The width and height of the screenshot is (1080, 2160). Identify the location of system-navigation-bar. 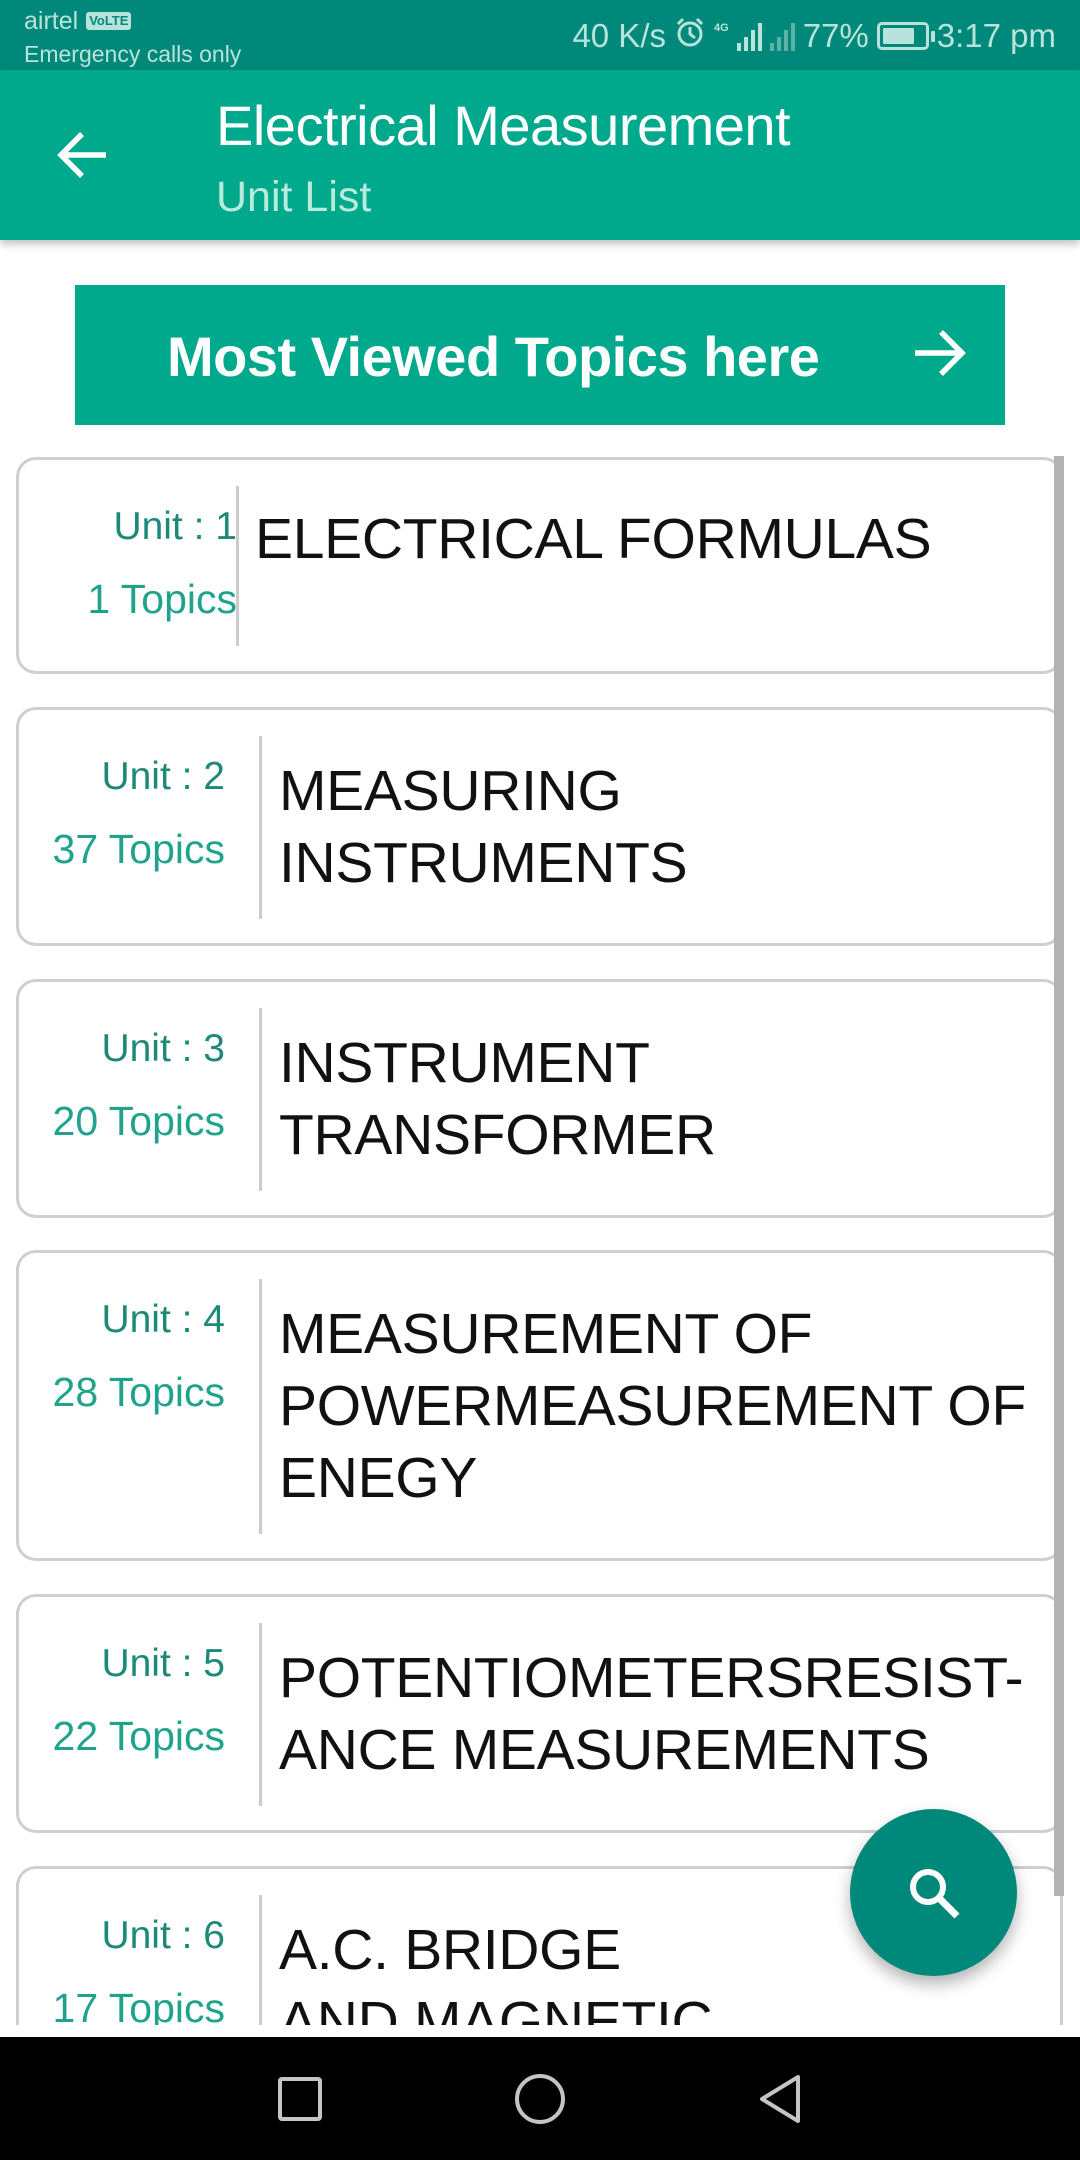
(540, 2098).